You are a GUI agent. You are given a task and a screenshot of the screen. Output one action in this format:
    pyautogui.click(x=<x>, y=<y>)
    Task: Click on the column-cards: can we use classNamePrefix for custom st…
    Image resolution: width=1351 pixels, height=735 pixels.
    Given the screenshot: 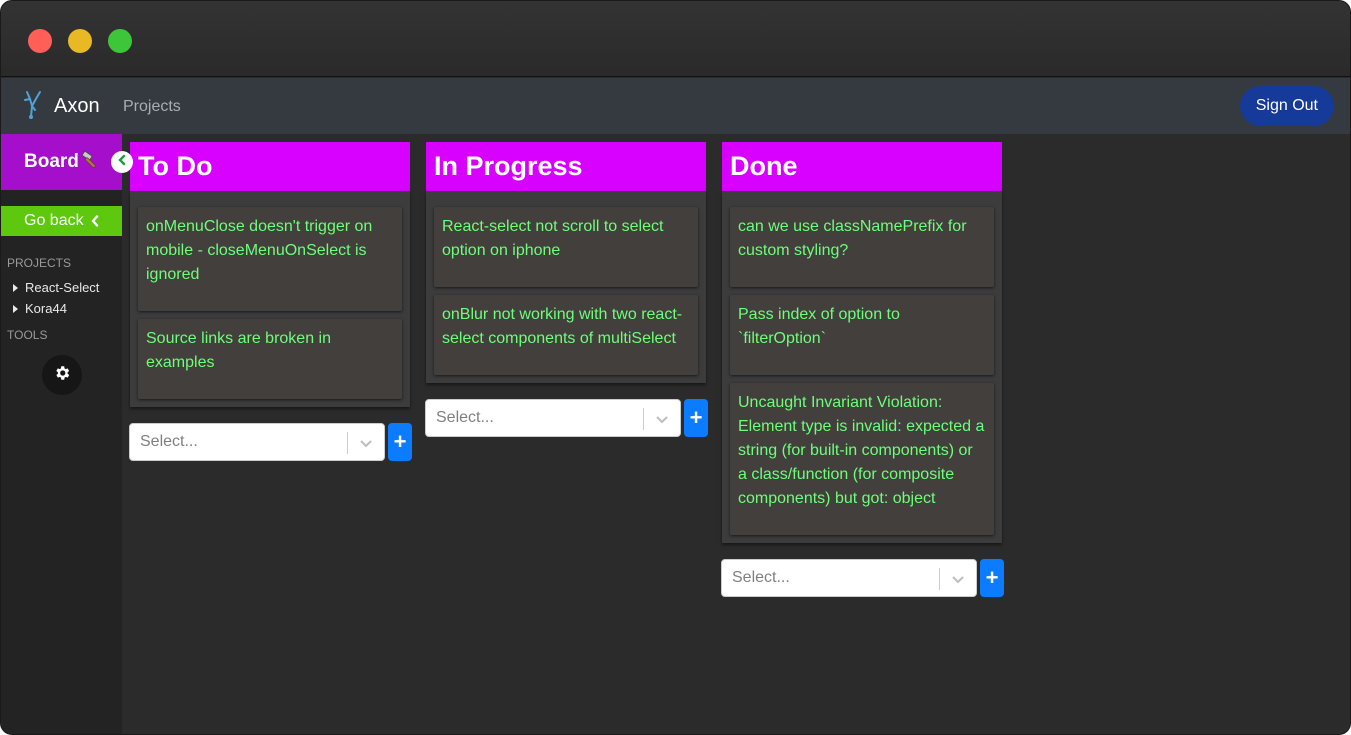 What is the action you would take?
    pyautogui.click(x=862, y=367)
    